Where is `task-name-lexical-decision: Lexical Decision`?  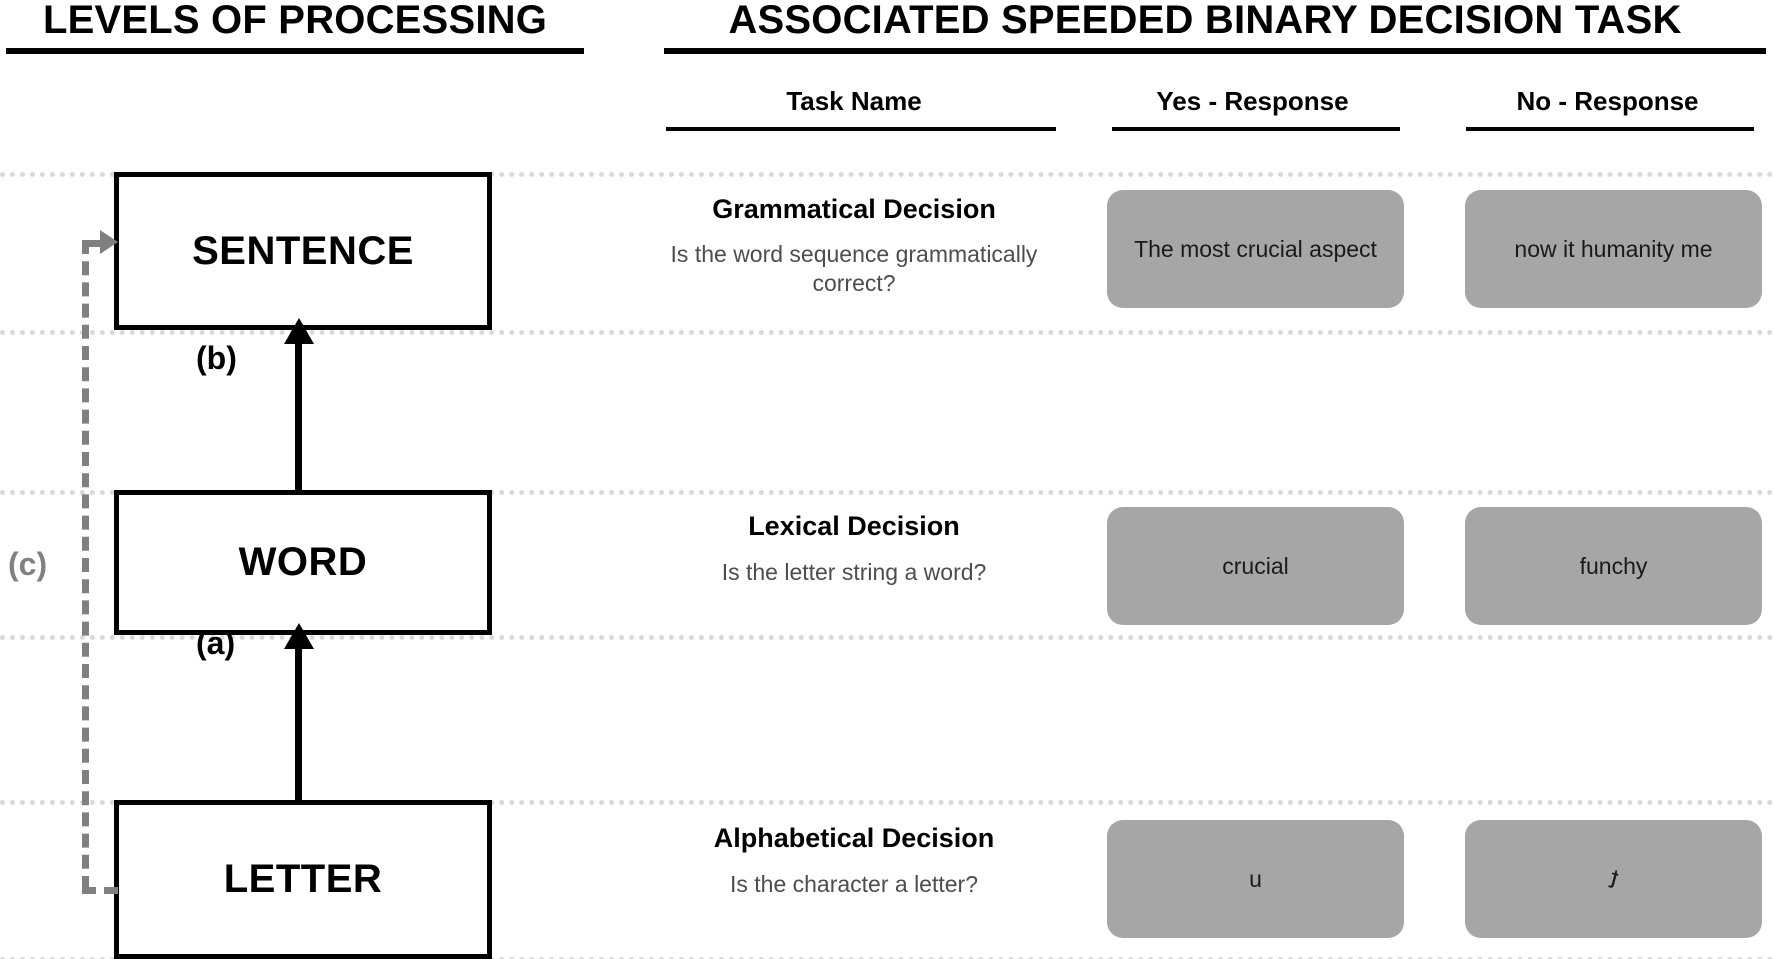
task-name-lexical-decision: Lexical Decision is located at coordinates (854, 526).